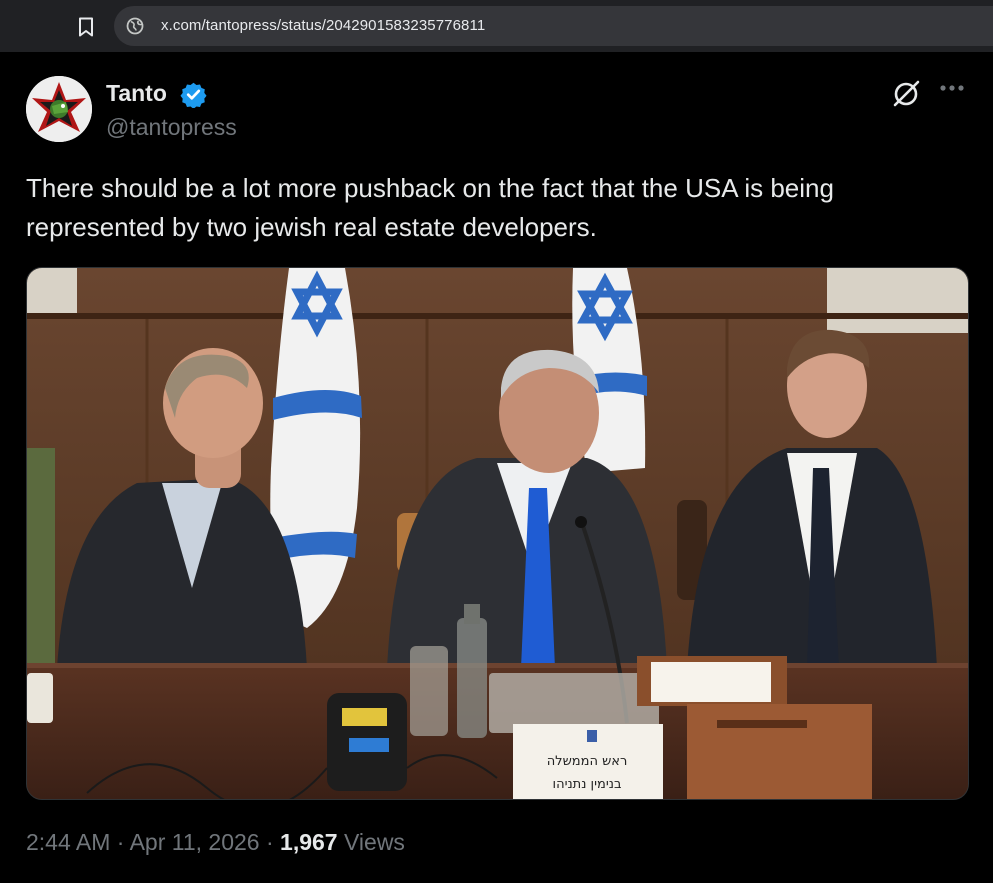 Image resolution: width=993 pixels, height=883 pixels. I want to click on tweet-metadata: 2:44 AM · Apr 11, 2026 · 1,967 Views, so click(215, 842).